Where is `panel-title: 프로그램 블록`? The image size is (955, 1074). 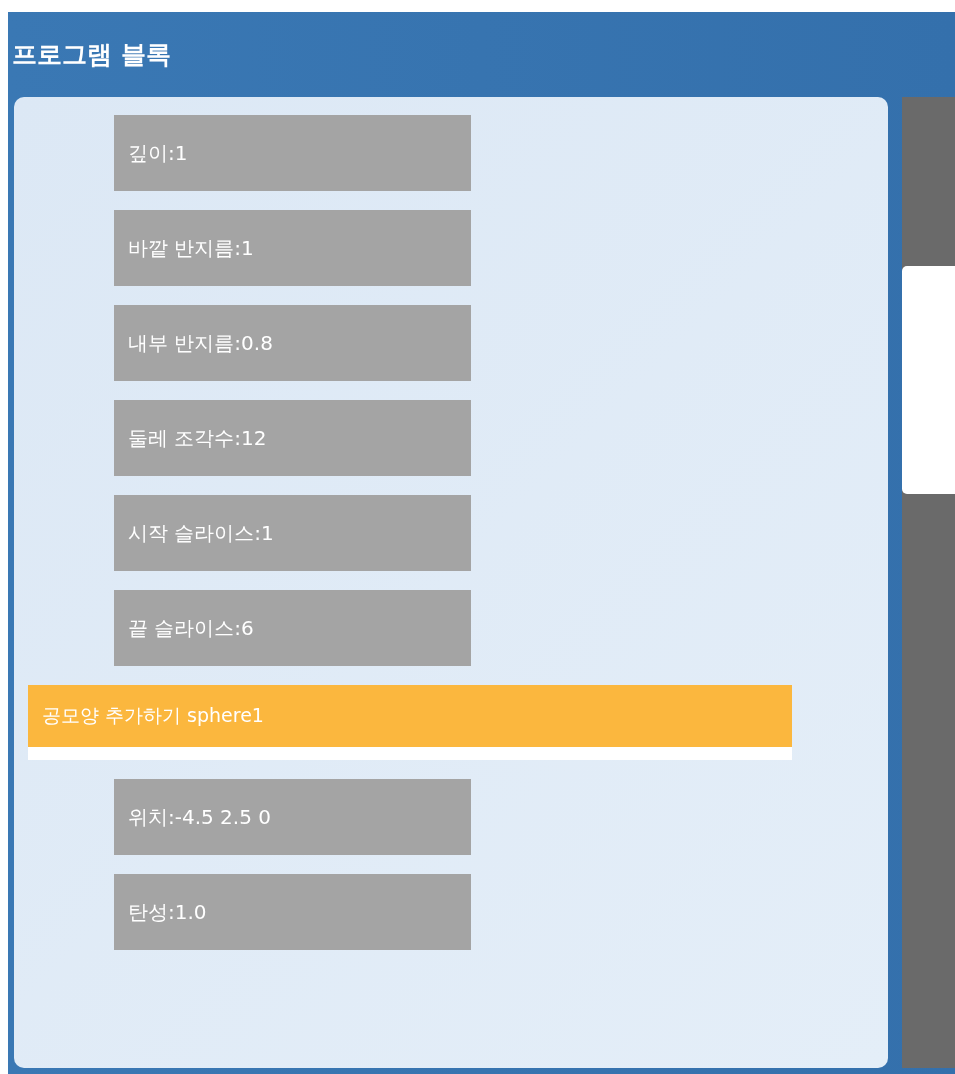
panel-title: 프로그램 블록 is located at coordinates (91, 55).